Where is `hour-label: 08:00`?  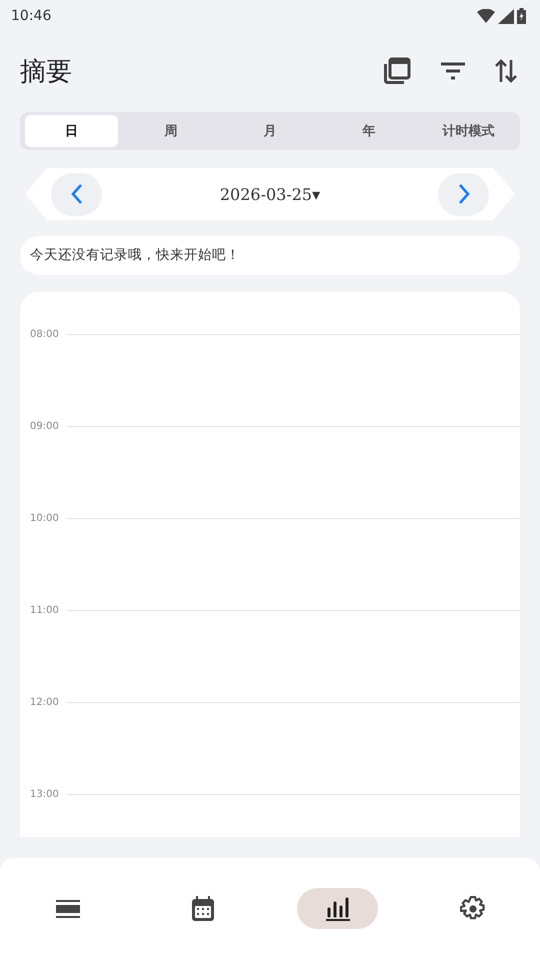
hour-label: 08:00 is located at coordinates (44, 334).